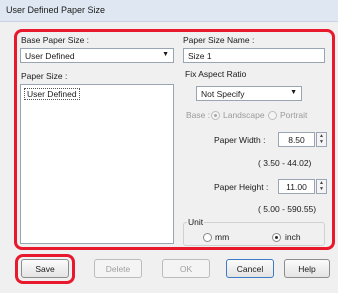  What do you see at coordinates (169, 11) in the screenshot?
I see `title-bar: User Defined Paper Size` at bounding box center [169, 11].